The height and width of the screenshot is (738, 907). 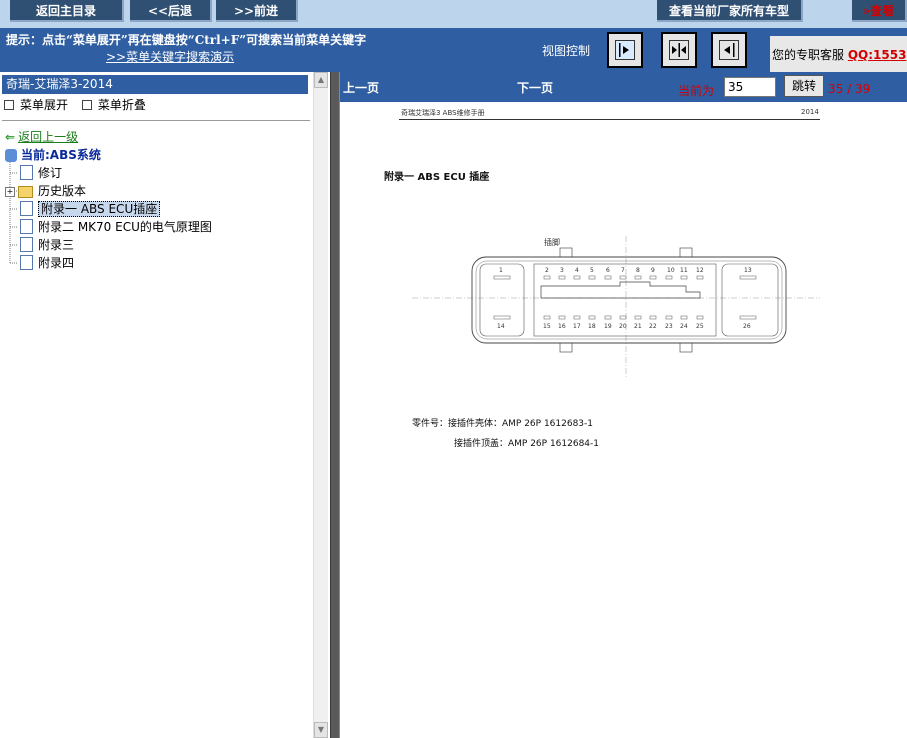 I want to click on back-arrow-icon: ⇐, so click(x=10, y=137).